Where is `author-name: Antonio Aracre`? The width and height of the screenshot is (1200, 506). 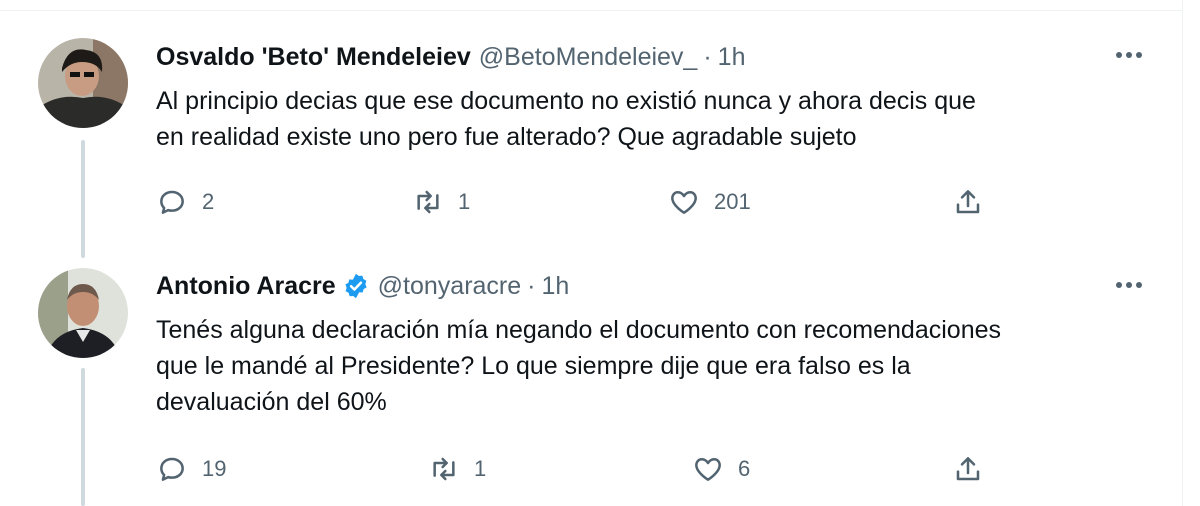
author-name: Antonio Aracre is located at coordinates (246, 286).